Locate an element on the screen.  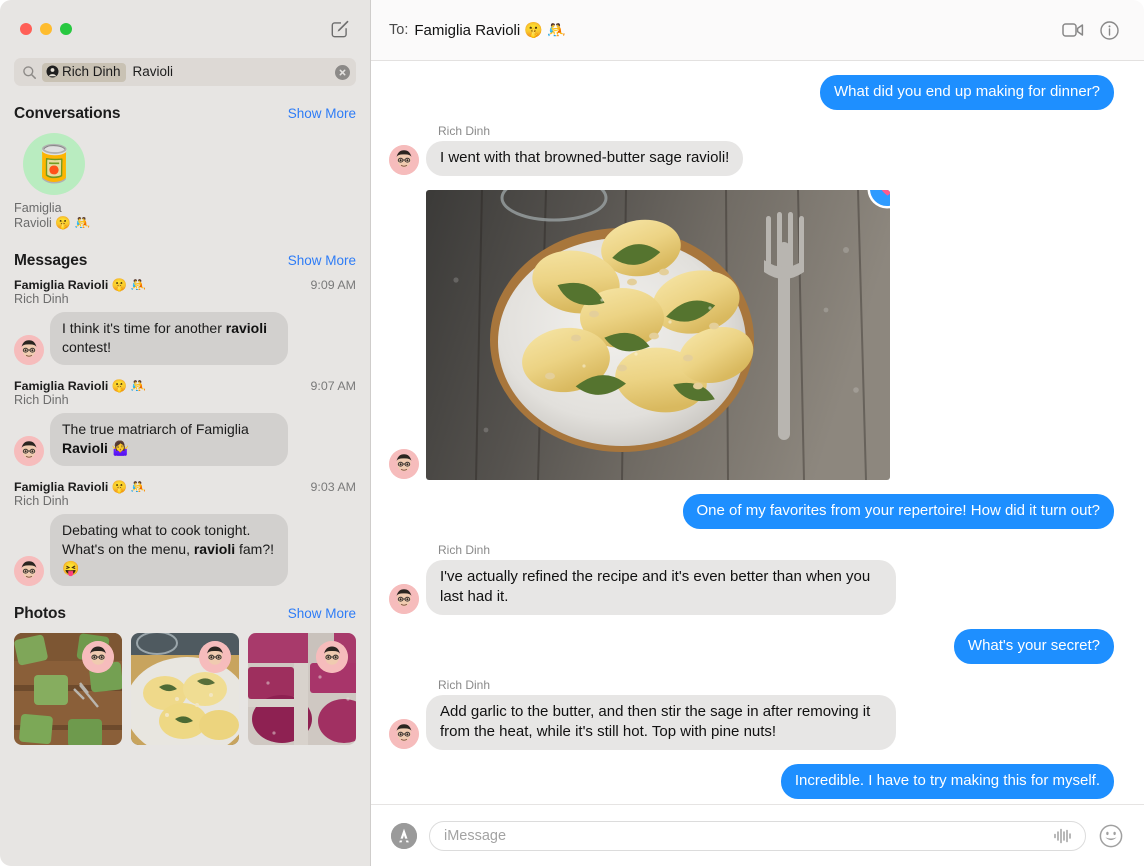
photos-section-header: Photos Show More is located at coordinates (185, 613).